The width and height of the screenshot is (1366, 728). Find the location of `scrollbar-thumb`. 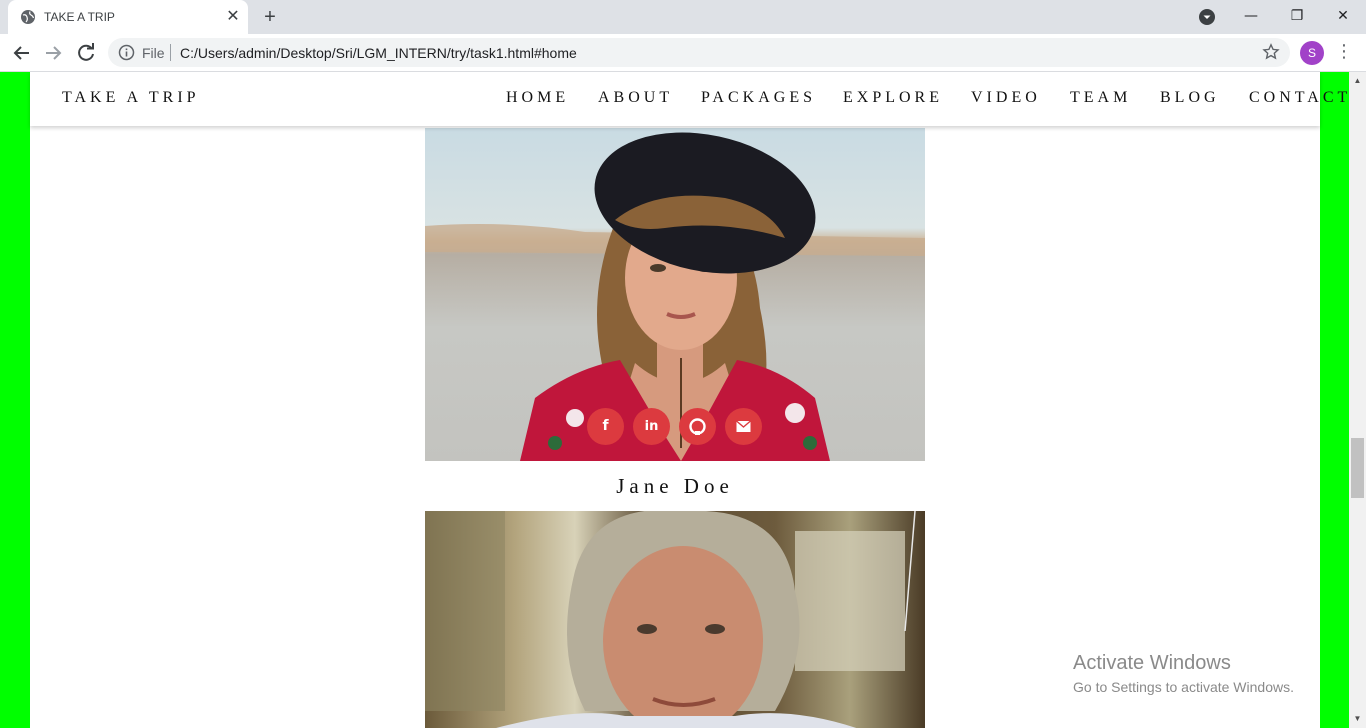

scrollbar-thumb is located at coordinates (1357, 468).